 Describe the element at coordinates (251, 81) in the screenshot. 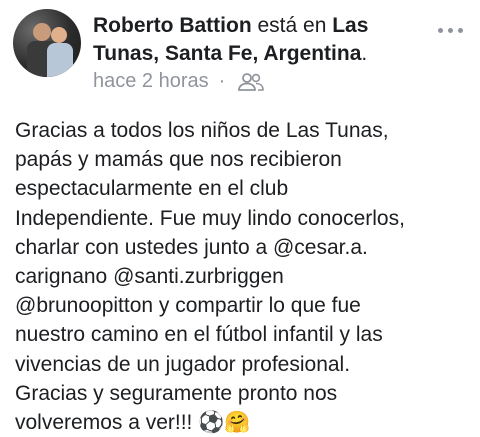

I see `friends-icon` at that location.